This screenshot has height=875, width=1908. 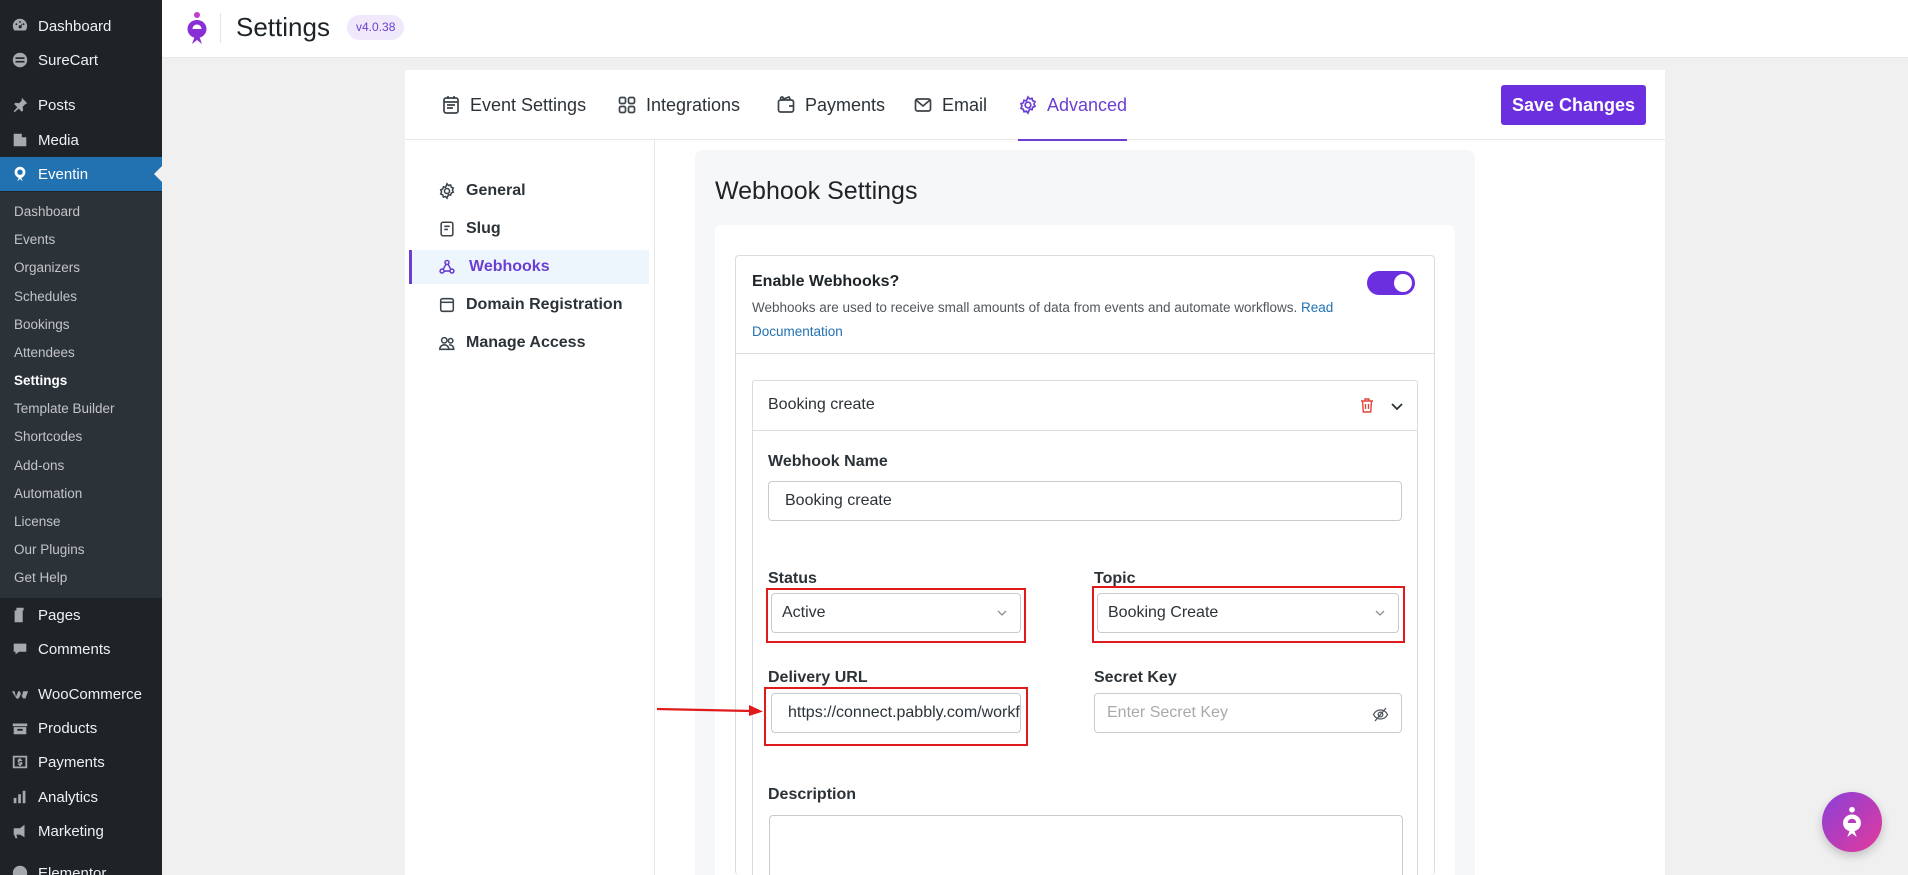 What do you see at coordinates (509, 266) in the screenshot?
I see `nav-label: Webhooks` at bounding box center [509, 266].